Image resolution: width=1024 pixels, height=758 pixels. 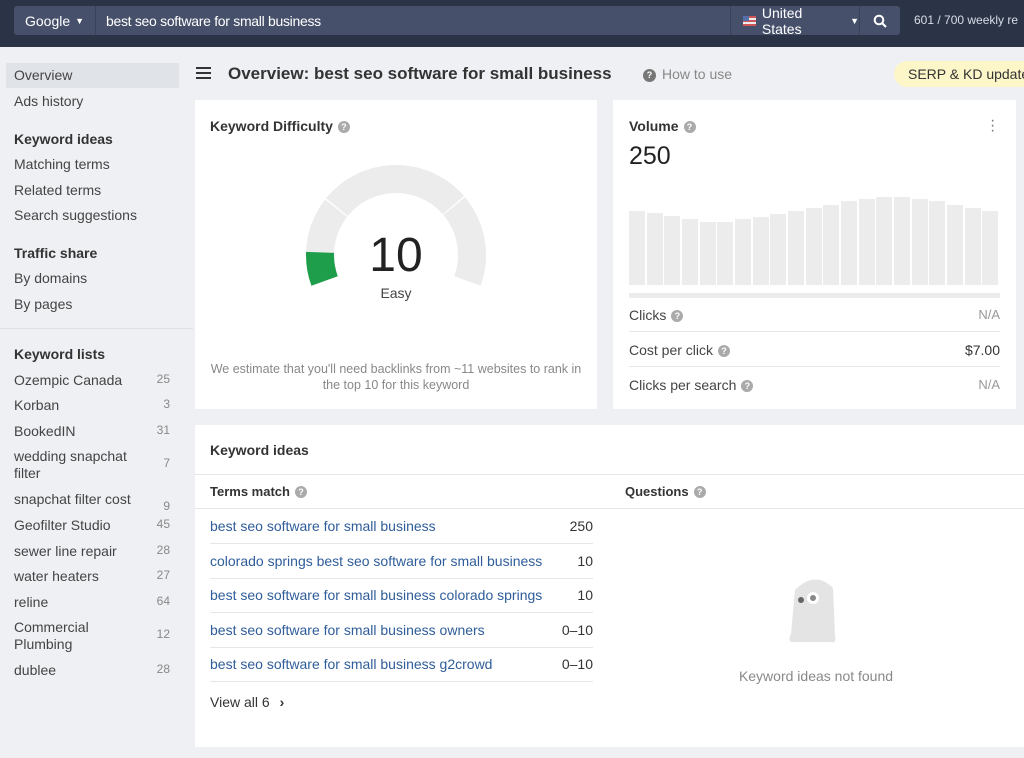 I want to click on list-name: wedding snapchat filter, so click(x=70, y=464).